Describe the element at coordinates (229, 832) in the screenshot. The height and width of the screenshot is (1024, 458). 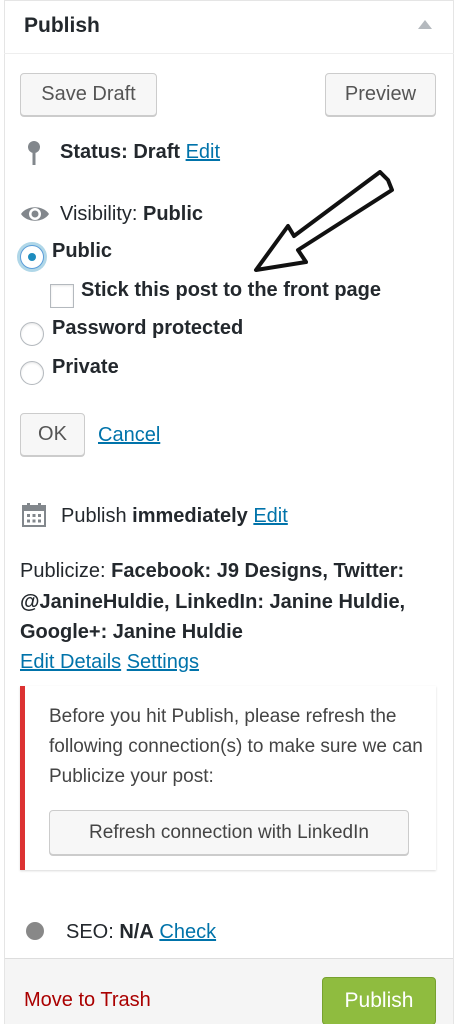
I see `refresh-linkedin-button: Refresh connection with LinkedIn` at that location.